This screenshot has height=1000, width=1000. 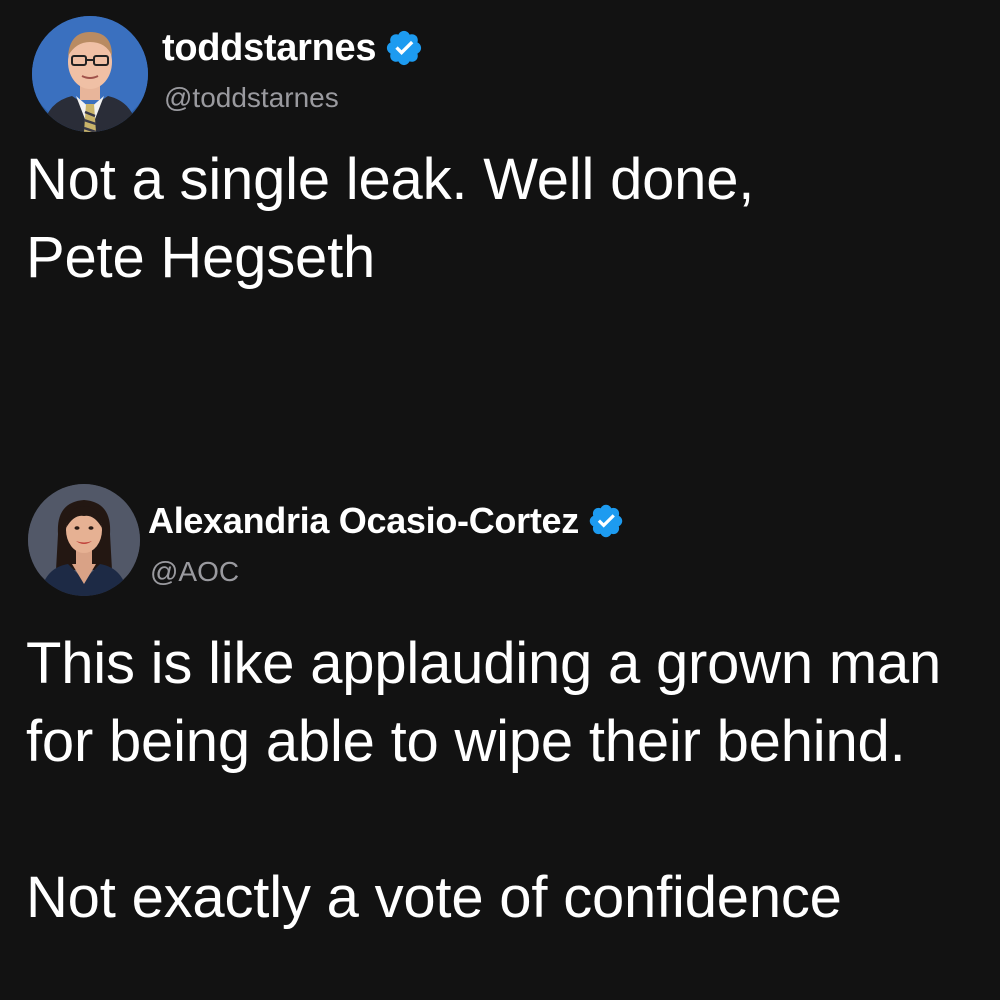 I want to click on handle: @AOC, so click(x=194, y=572).